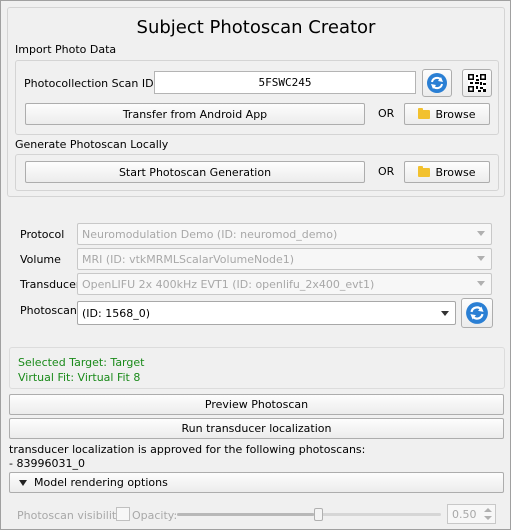  Describe the element at coordinates (79, 377) in the screenshot. I see `virtual-fit-text: Virtual Fit: Virtual Fit 8` at that location.